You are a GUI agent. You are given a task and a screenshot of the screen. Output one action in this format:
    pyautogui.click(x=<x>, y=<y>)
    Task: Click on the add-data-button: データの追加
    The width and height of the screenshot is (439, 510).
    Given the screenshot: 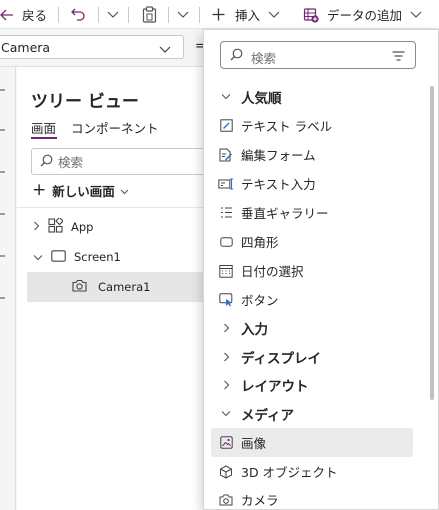 What is the action you would take?
    pyautogui.click(x=362, y=14)
    